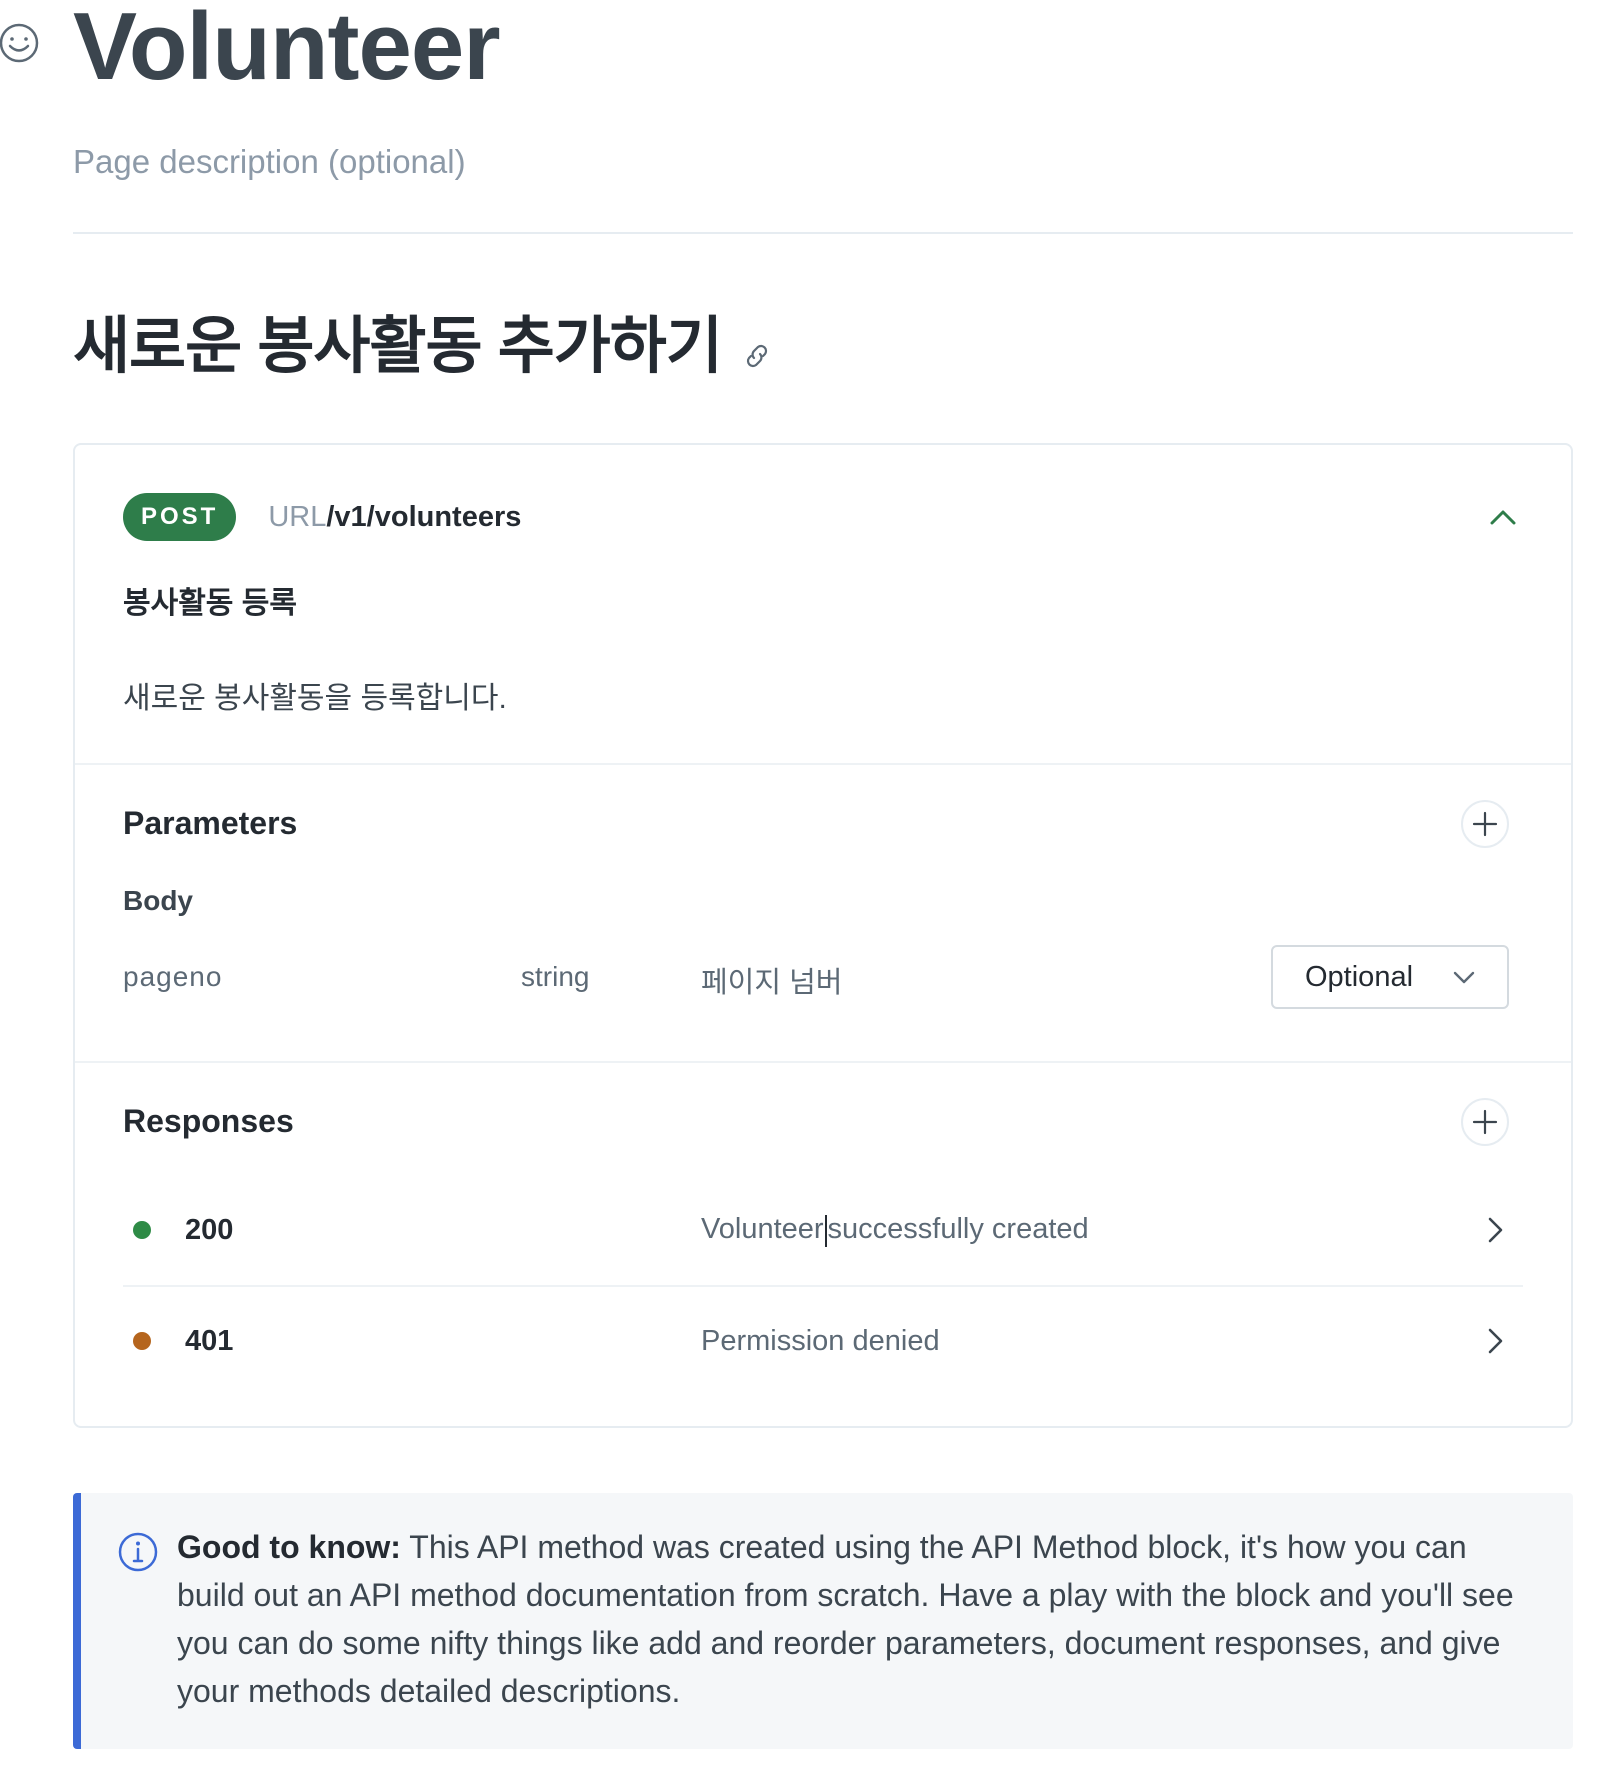 This screenshot has width=1622, height=1782. Describe the element at coordinates (269, 162) in the screenshot. I see `page-description-input: Page description (optional)` at that location.